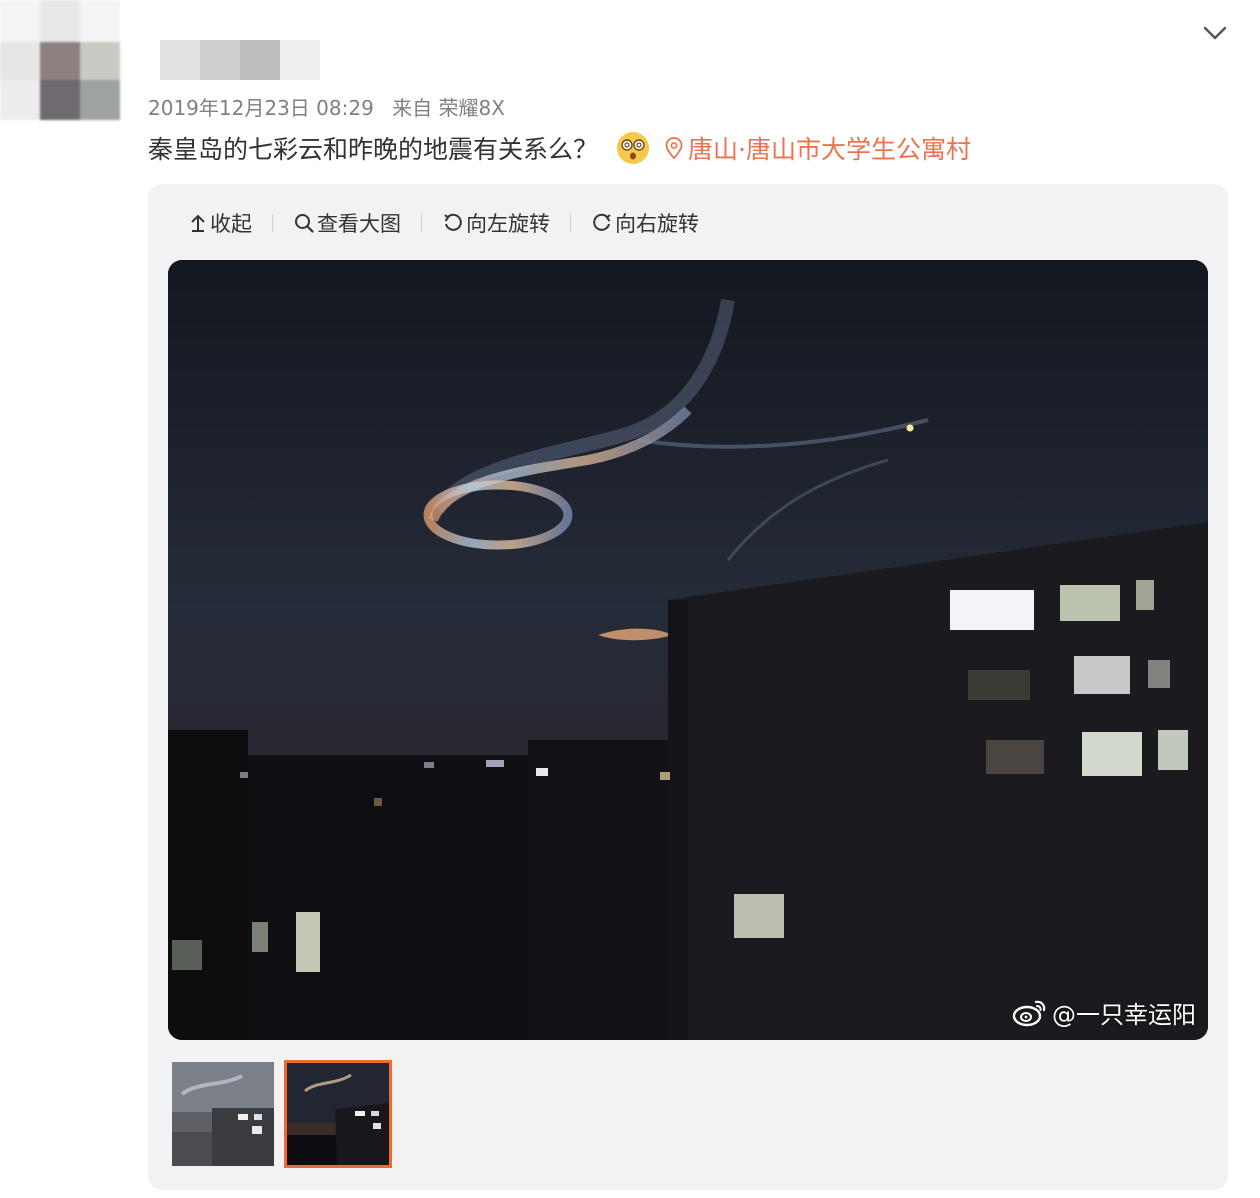 Image resolution: width=1260 pixels, height=1198 pixels. Describe the element at coordinates (1124, 1015) in the screenshot. I see `watermark-text: @一只幸运阳` at that location.